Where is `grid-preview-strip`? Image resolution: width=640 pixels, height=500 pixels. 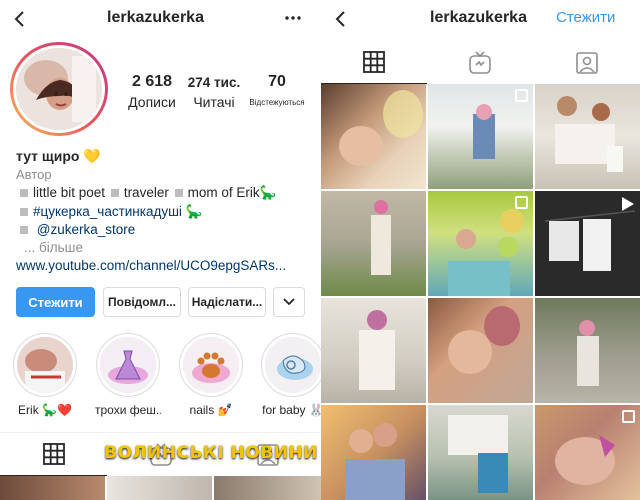
grid-preview-strip is located at coordinates (160, 488).